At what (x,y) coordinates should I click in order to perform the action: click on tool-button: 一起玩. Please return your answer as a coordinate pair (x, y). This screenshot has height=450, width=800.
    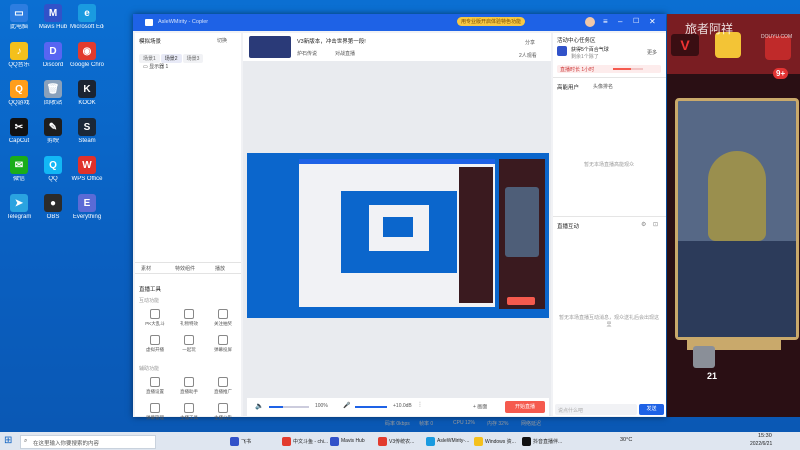
    Looking at the image, I should click on (189, 344).